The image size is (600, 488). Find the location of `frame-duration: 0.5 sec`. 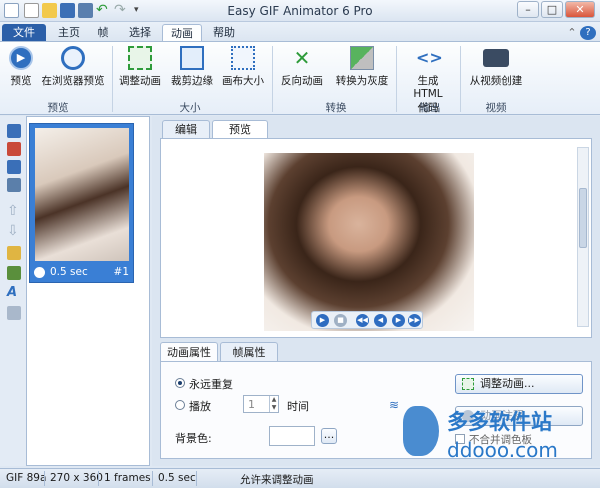

frame-duration: 0.5 sec is located at coordinates (69, 272).